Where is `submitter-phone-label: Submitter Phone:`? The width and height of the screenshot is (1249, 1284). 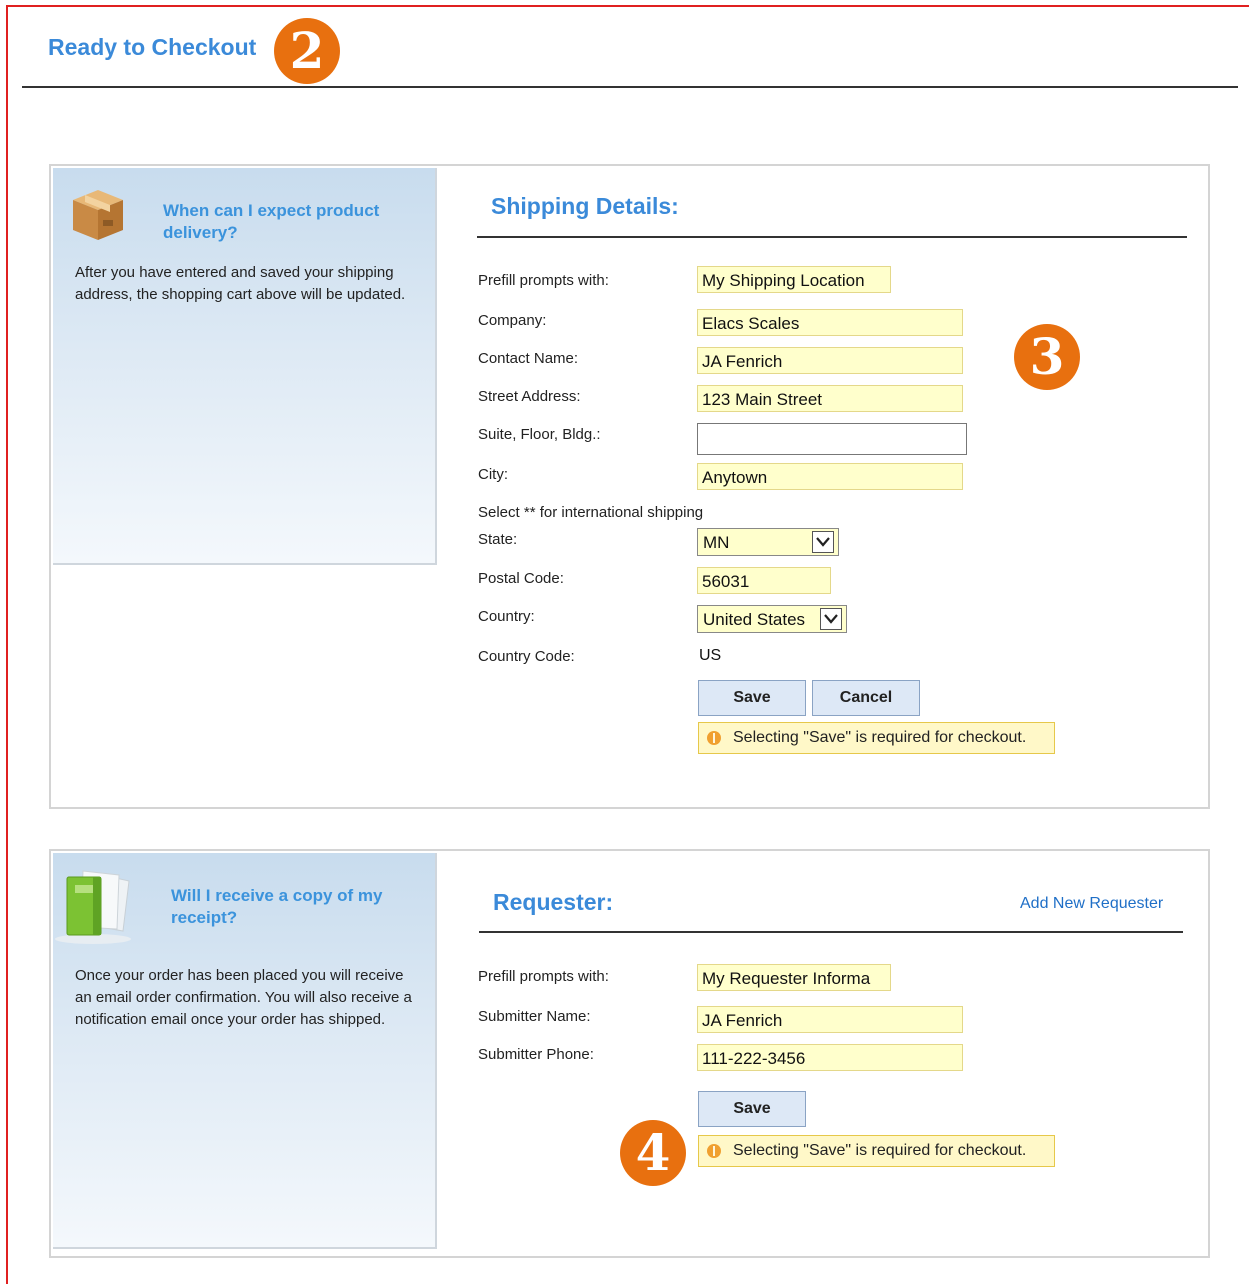 submitter-phone-label: Submitter Phone: is located at coordinates (536, 1054).